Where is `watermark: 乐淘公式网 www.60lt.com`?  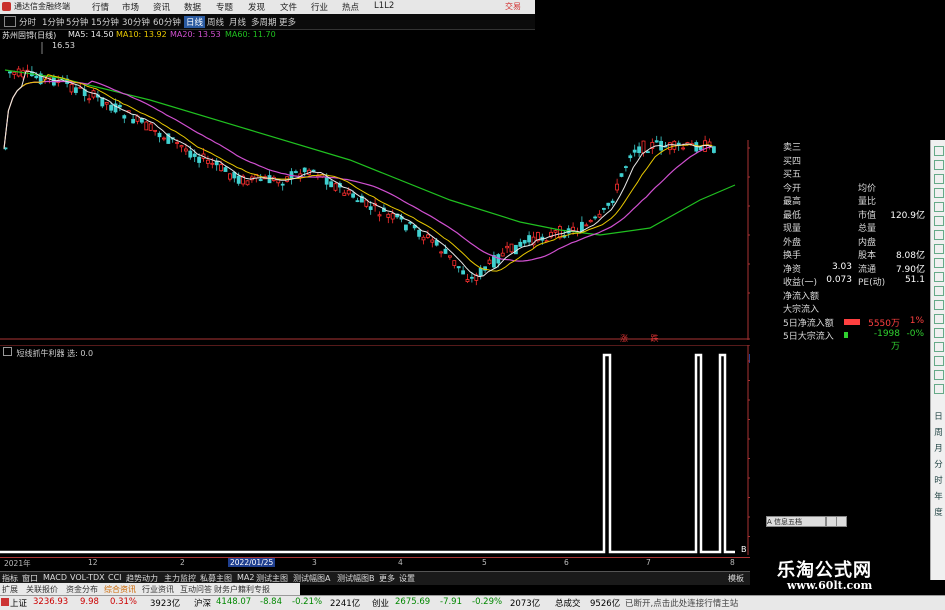 watermark: 乐淘公式网 www.60lt.com is located at coordinates (850, 576).